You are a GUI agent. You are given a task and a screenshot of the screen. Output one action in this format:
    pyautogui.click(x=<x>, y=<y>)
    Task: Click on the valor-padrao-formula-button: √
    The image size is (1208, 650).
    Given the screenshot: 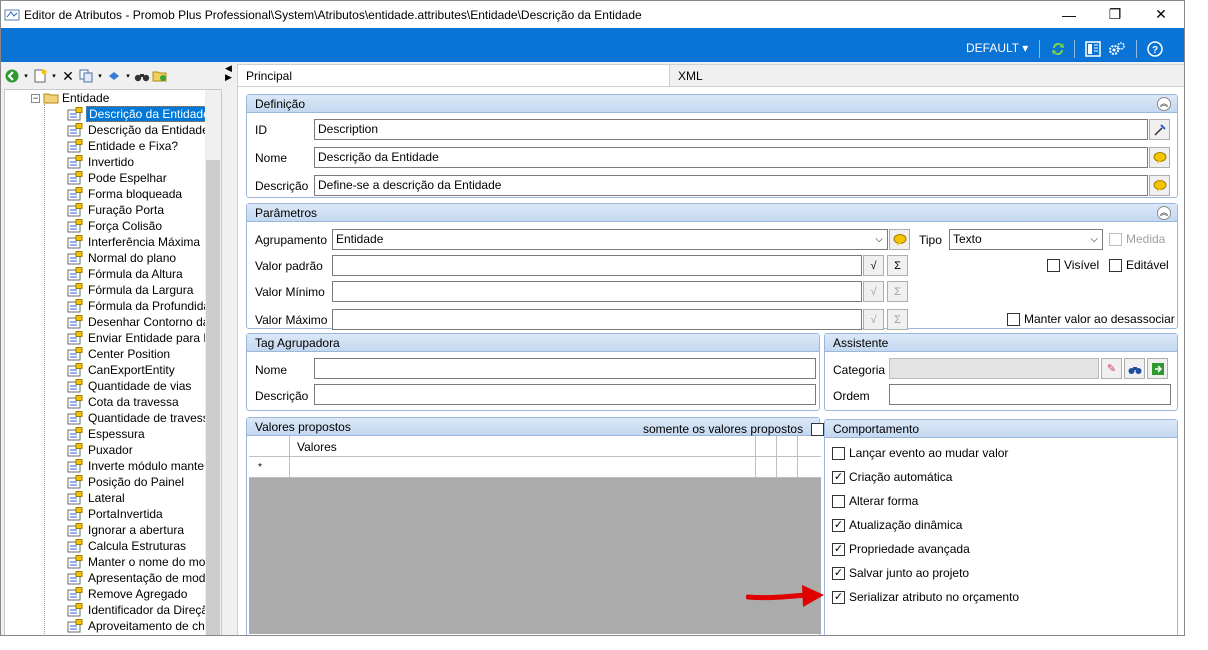 What is the action you would take?
    pyautogui.click(x=873, y=265)
    